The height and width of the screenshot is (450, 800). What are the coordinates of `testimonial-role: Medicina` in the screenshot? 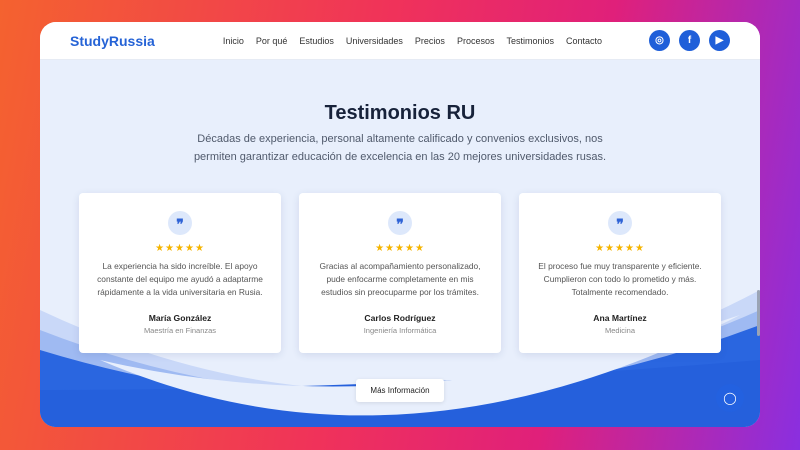 It's located at (619, 330).